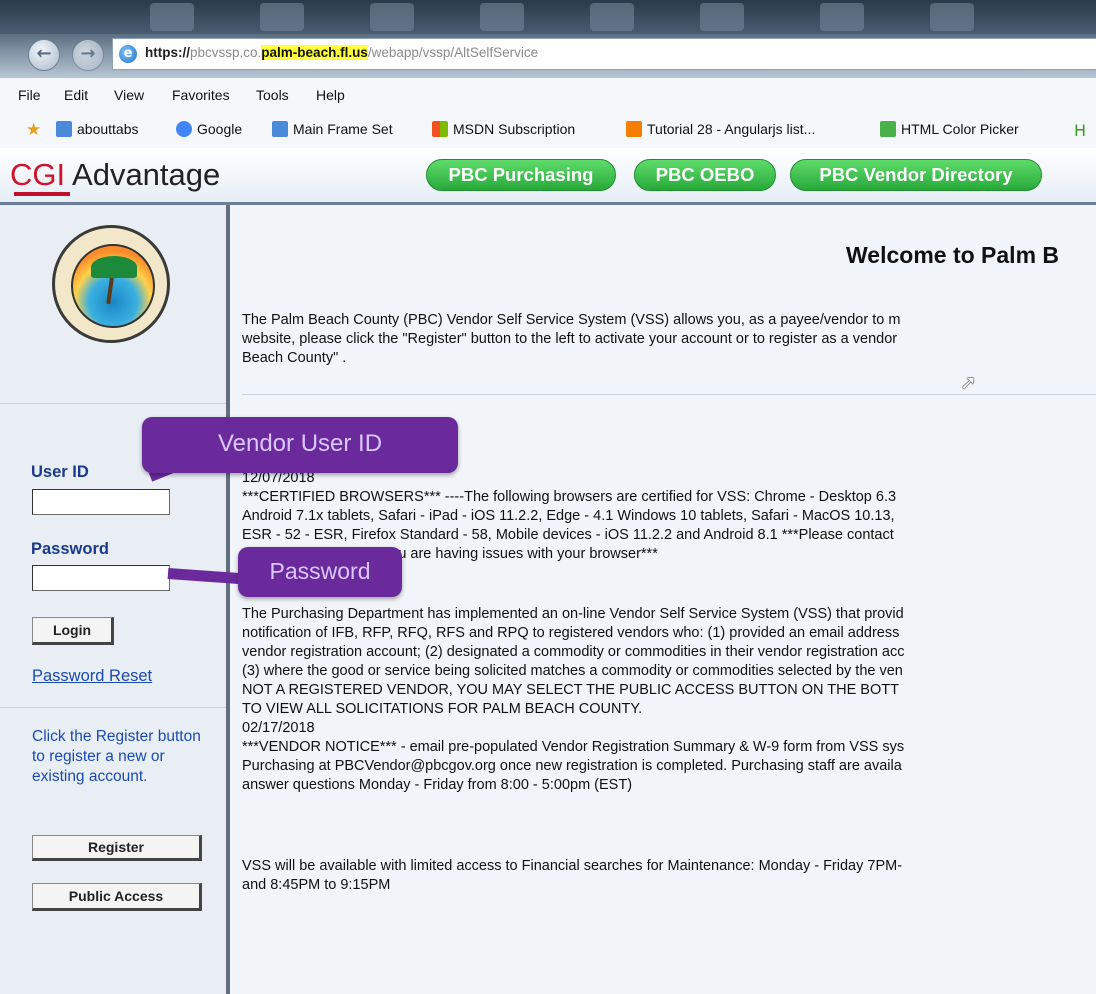 Image resolution: width=1096 pixels, height=994 pixels. What do you see at coordinates (220, 129) in the screenshot?
I see `favorite-label: Google` at bounding box center [220, 129].